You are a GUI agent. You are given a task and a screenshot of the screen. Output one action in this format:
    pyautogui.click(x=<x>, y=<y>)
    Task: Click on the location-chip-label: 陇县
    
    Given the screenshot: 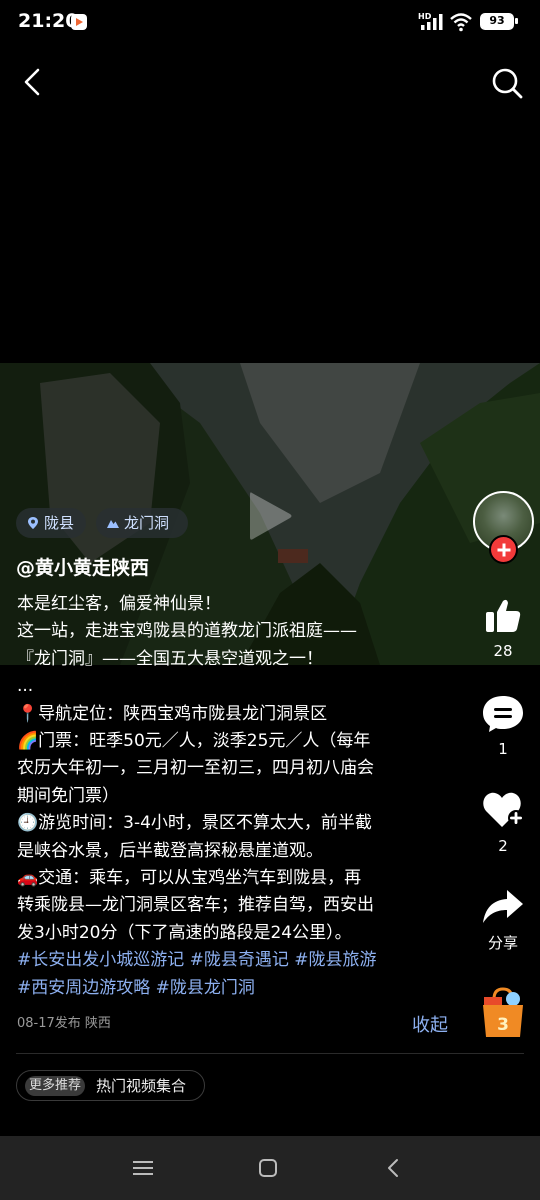 What is the action you would take?
    pyautogui.click(x=59, y=523)
    